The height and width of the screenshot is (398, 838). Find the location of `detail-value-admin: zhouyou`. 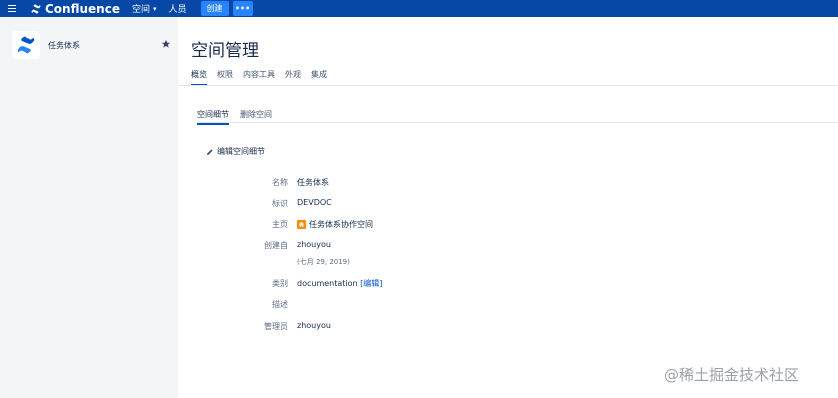

detail-value-admin: zhouyou is located at coordinates (314, 325).